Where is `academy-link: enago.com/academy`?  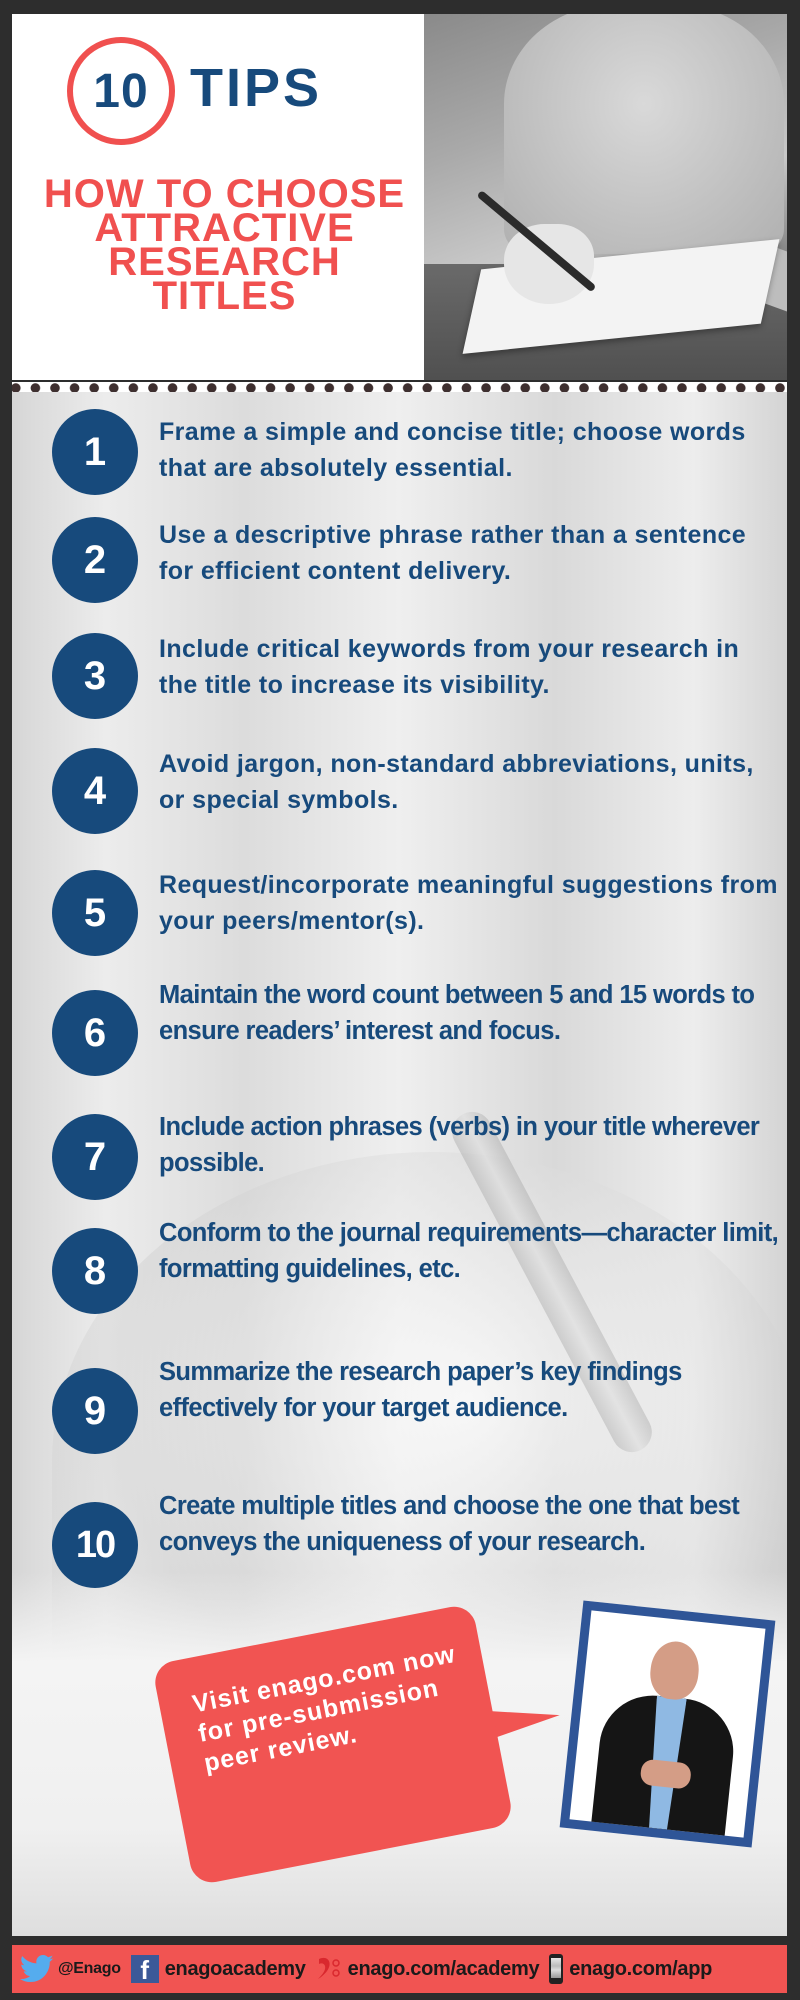
academy-link: enago.com/academy is located at coordinates (428, 1969).